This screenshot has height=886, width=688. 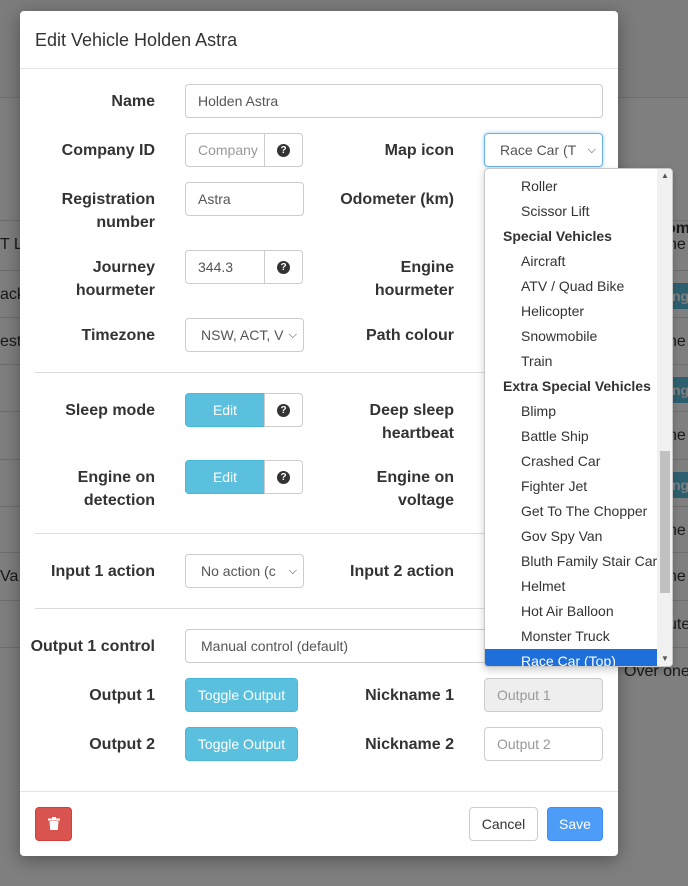 I want to click on dropdown-option: Helicopter, so click(x=571, y=311).